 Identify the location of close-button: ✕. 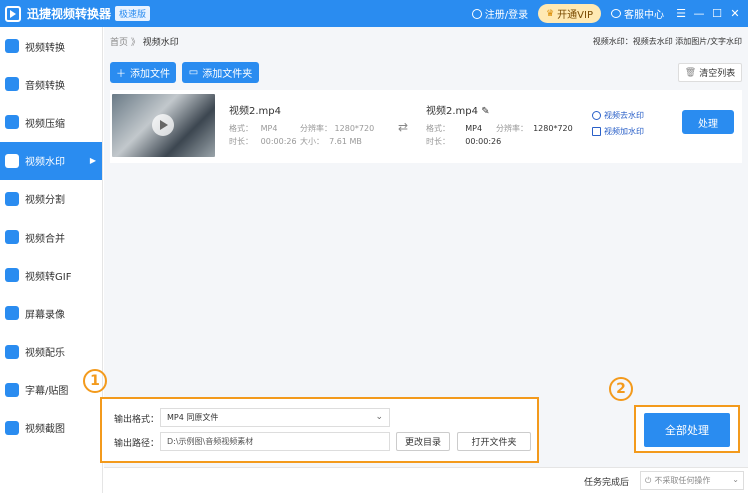
(735, 13).